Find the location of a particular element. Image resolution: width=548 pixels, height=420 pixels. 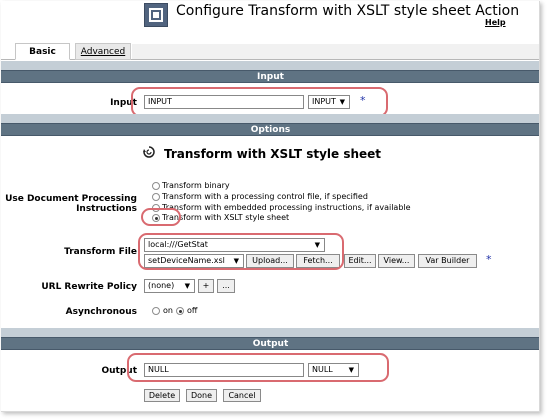

tab-advanced: Advanced is located at coordinates (103, 51).